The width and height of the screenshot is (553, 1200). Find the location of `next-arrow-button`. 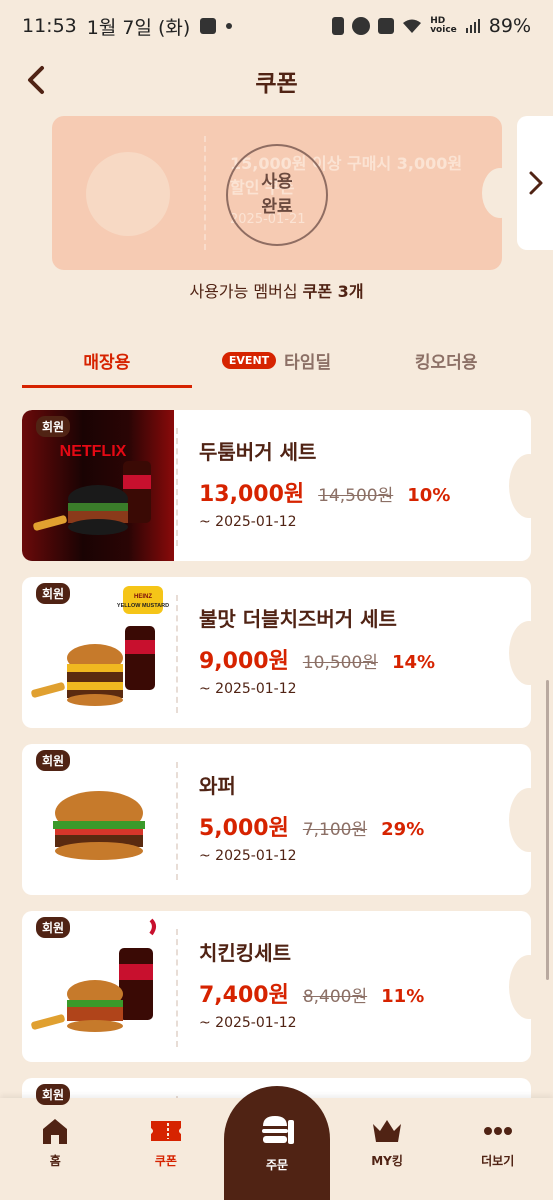

next-arrow-button is located at coordinates (536, 183).